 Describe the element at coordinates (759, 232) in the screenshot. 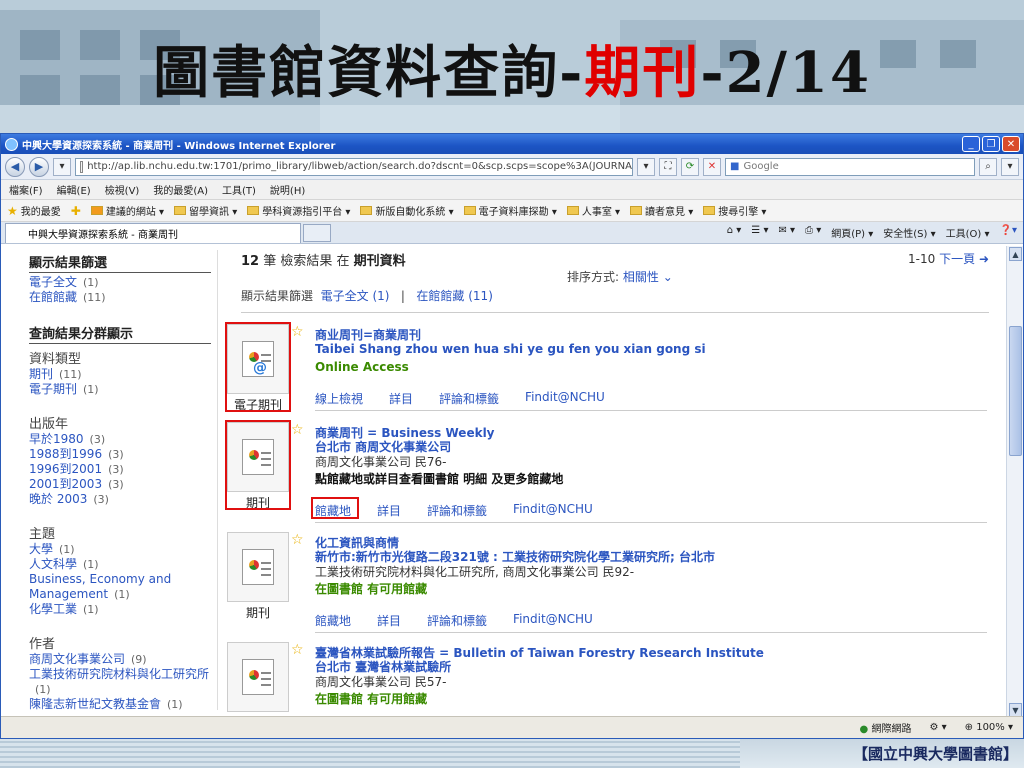

I see `feeds-icon: ☰ ▾` at that location.